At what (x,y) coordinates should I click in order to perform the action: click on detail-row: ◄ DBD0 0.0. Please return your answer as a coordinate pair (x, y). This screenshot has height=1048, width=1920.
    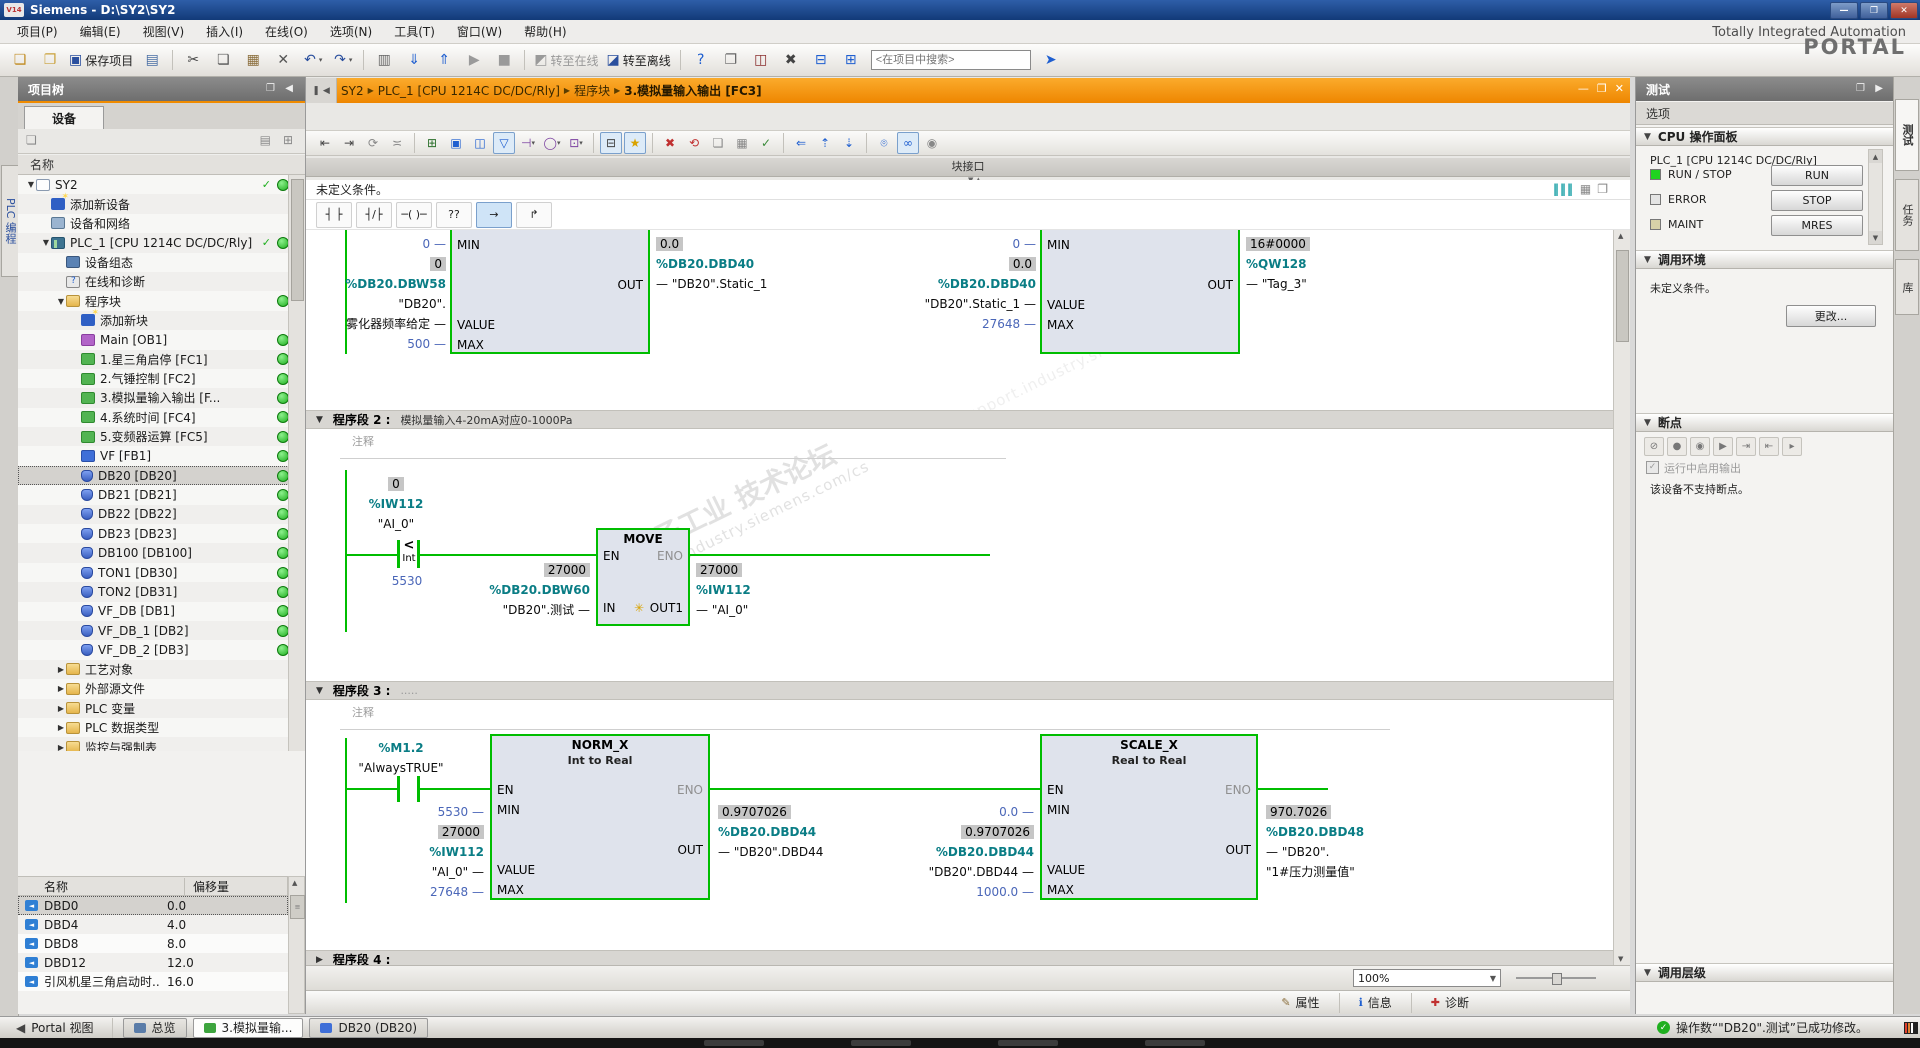
    Looking at the image, I should click on (153, 905).